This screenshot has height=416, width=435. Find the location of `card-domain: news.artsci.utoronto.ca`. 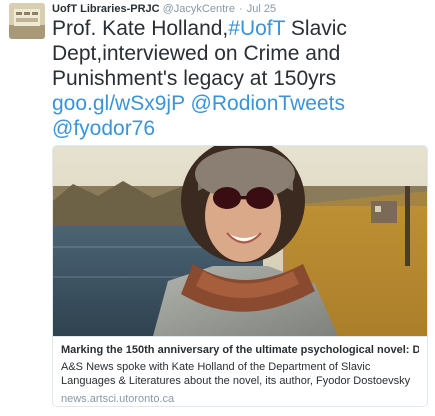

card-domain: news.artsci.utoronto.ca is located at coordinates (240, 399).